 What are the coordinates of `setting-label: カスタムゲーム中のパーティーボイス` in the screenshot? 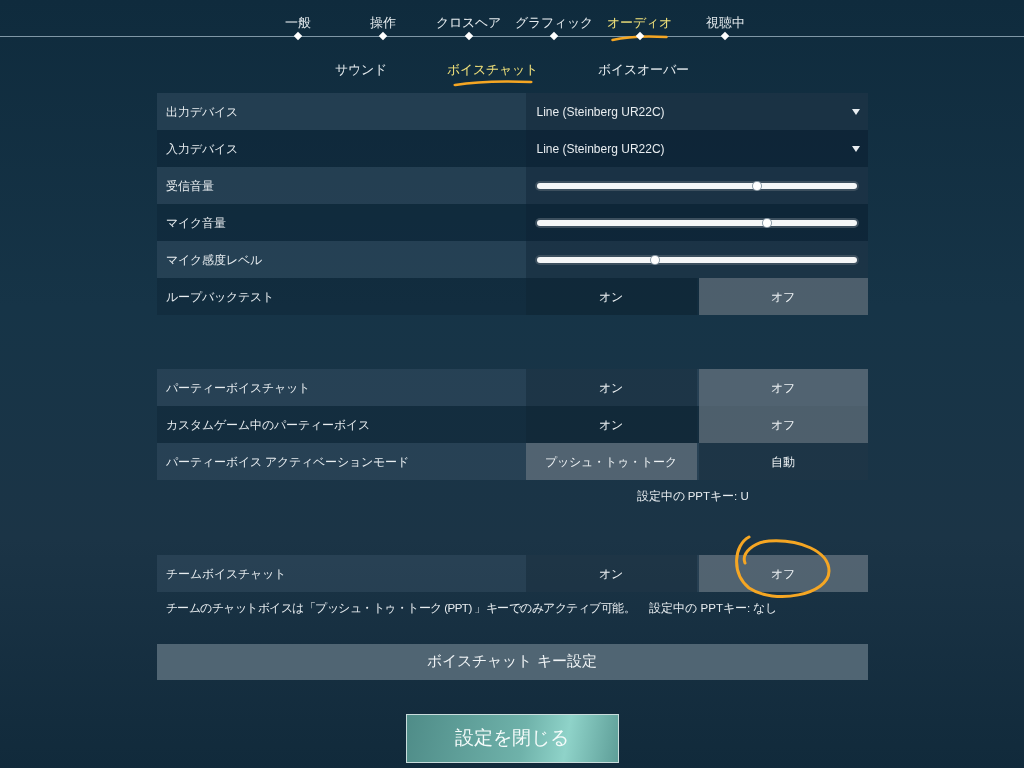 It's located at (267, 425).